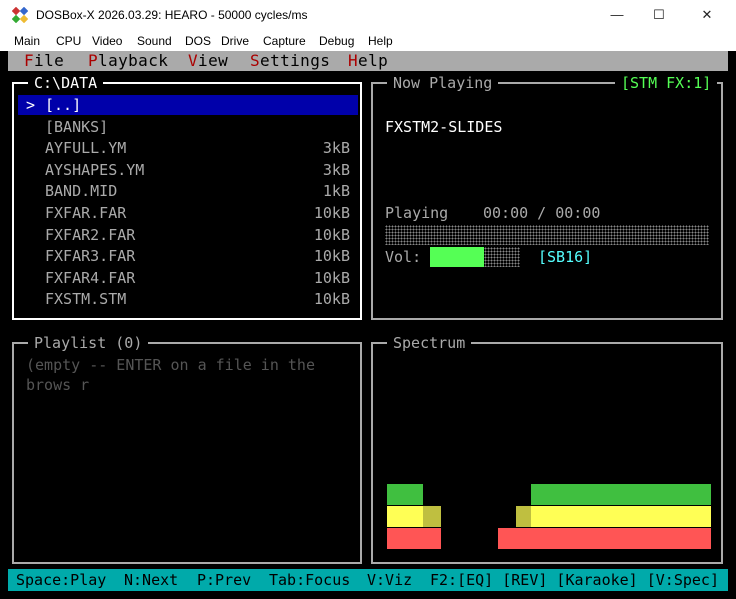 The width and height of the screenshot is (736, 599). I want to click on file-row: FXFAR3.FAR 10kB, so click(188, 256).